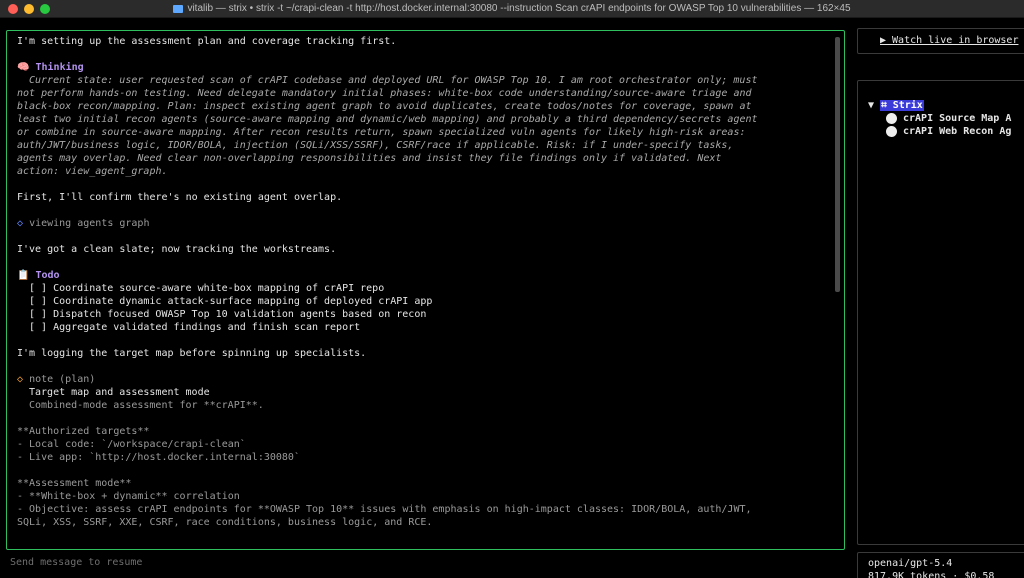 The width and height of the screenshot is (1024, 578). I want to click on target-item: - Local code: `/workspace/crapi-clean`, so click(131, 444).